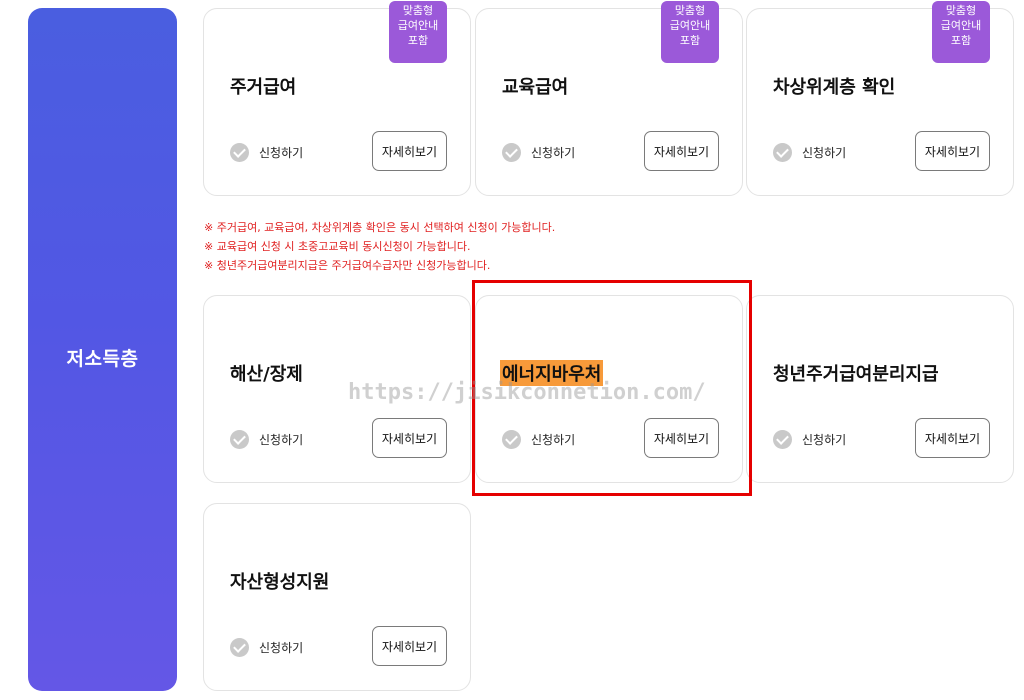 This screenshot has height=700, width=1024. What do you see at coordinates (337, 246) in the screenshot?
I see `notice-item: ※ 교육급여 신청 시 초중고교육비 동시신청이 가능합니다.` at bounding box center [337, 246].